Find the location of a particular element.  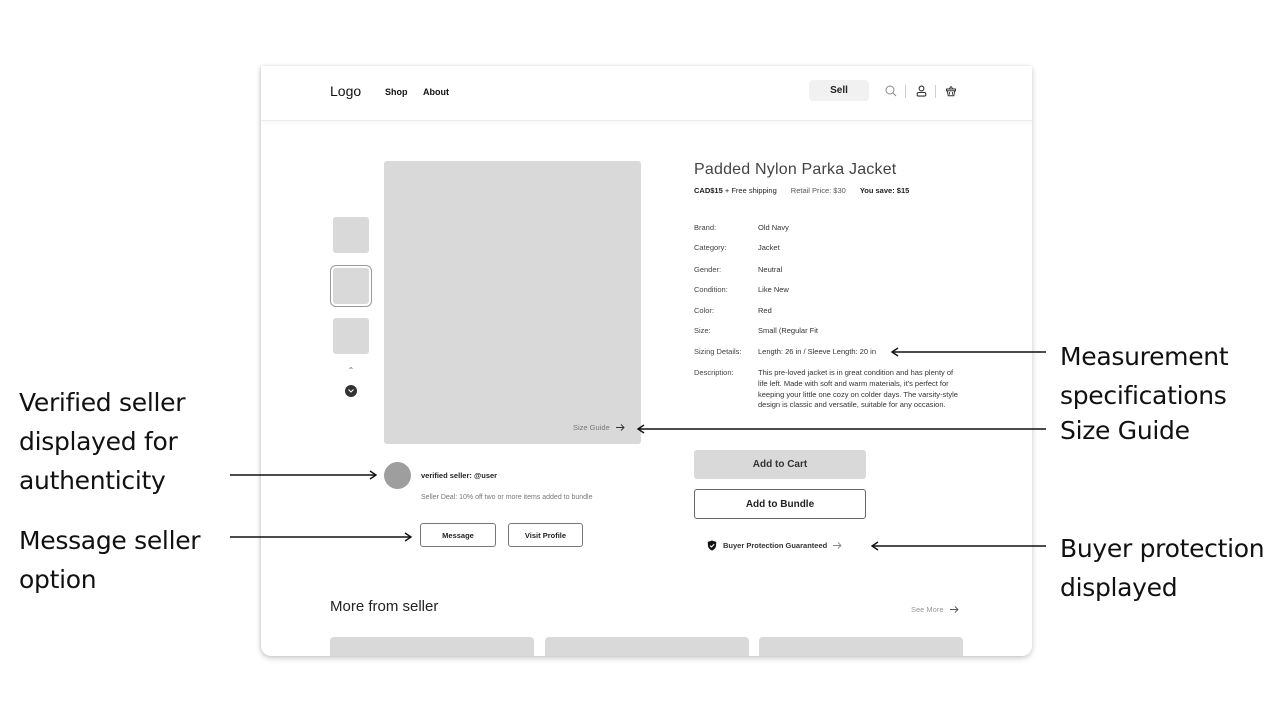

user-icon is located at coordinates (921, 91).